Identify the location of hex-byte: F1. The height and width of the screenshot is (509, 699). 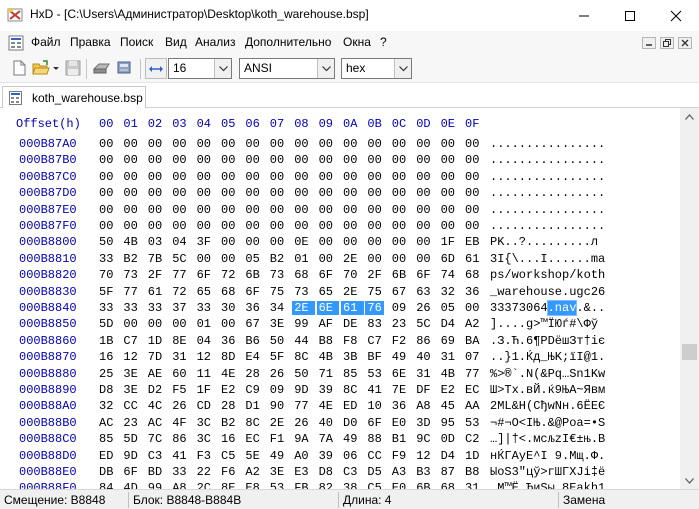
(277, 439).